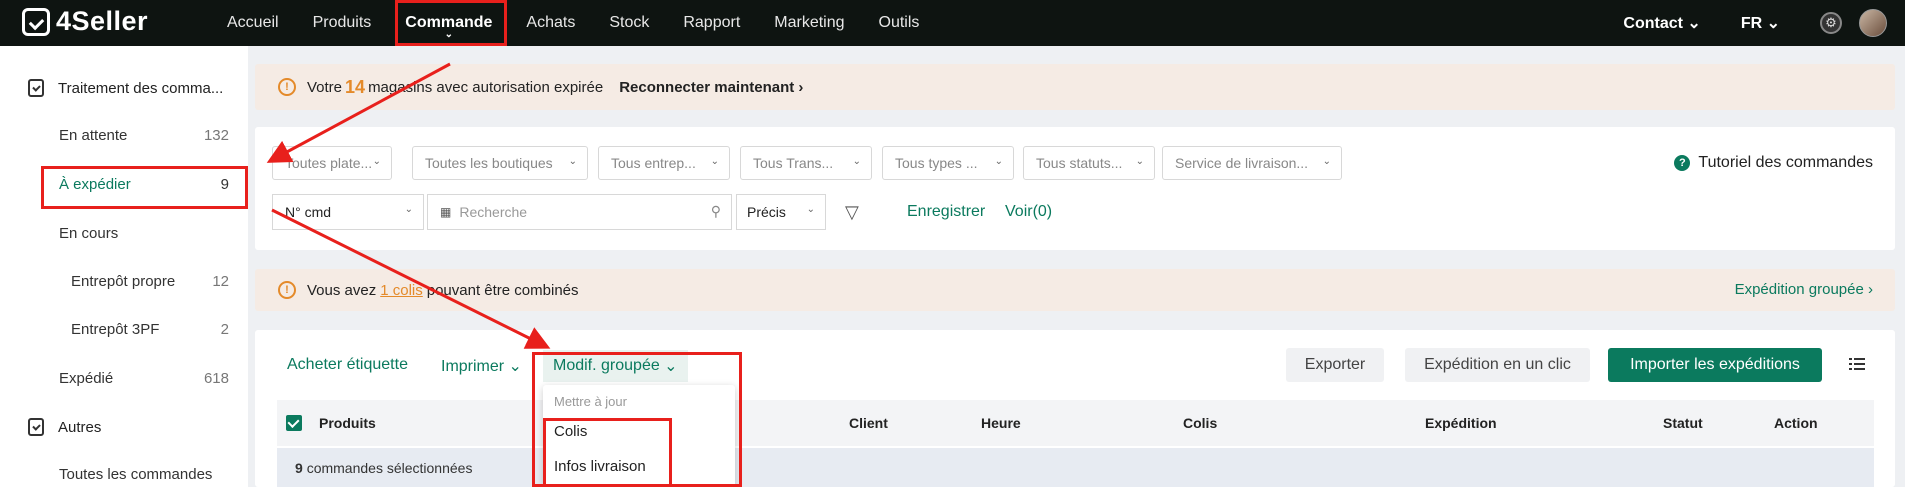 Image resolution: width=1905 pixels, height=487 pixels. Describe the element at coordinates (1715, 365) in the screenshot. I see `import-shipments-button: Importer les expéditions` at that location.